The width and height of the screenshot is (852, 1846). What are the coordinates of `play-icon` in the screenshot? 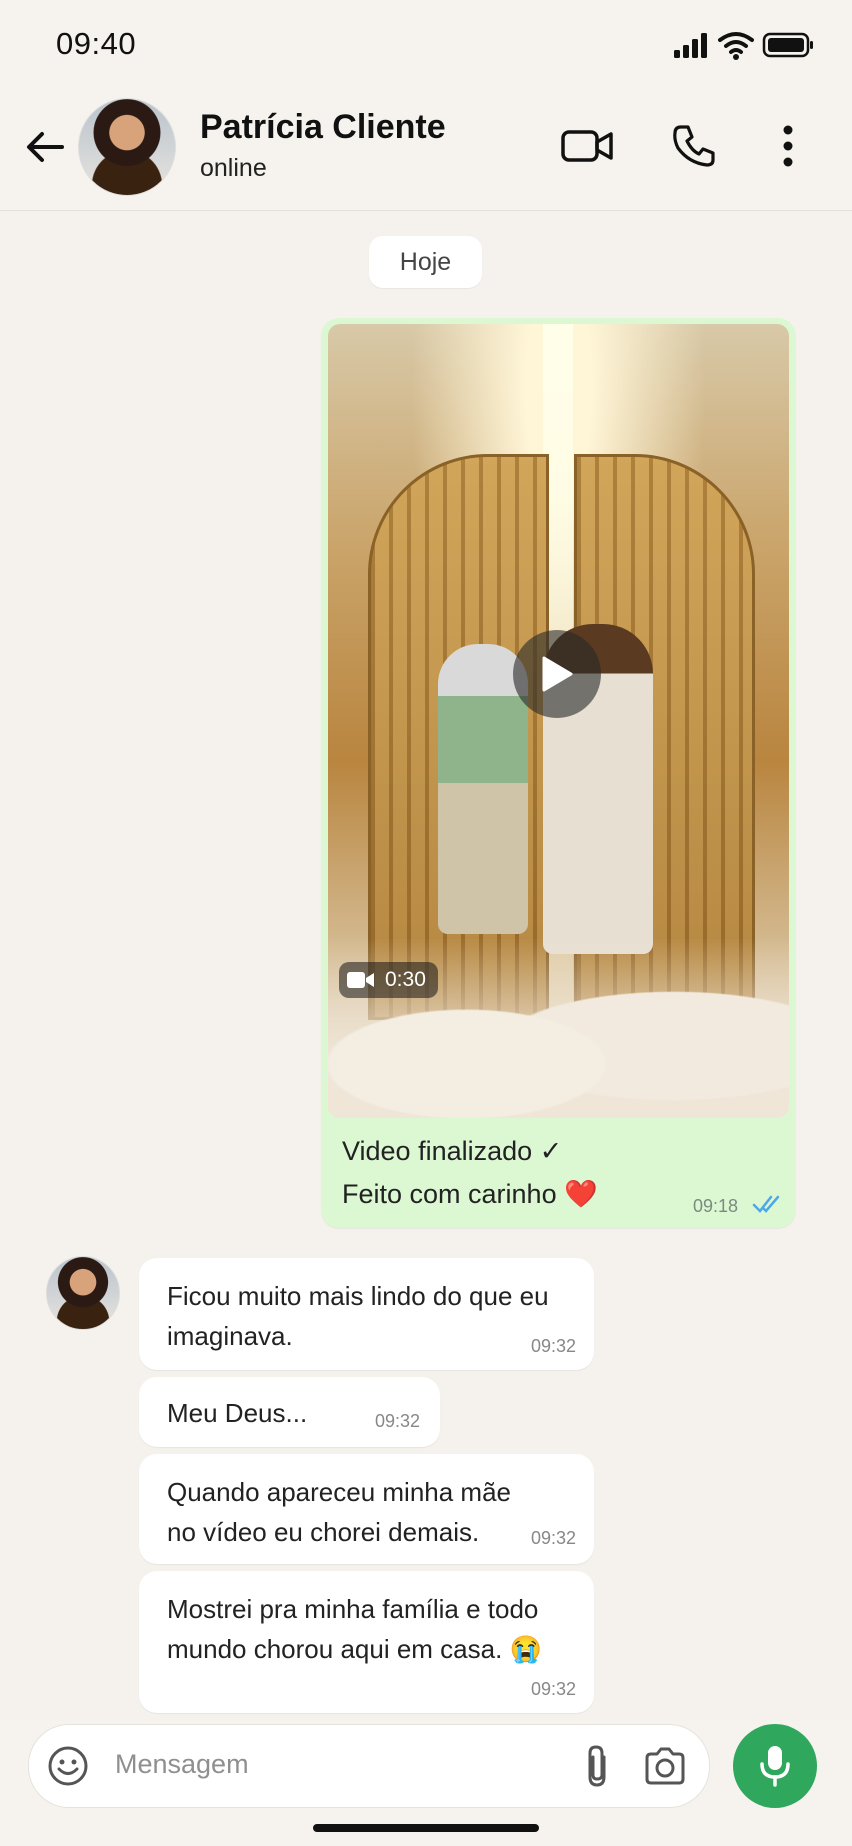 It's located at (557, 674).